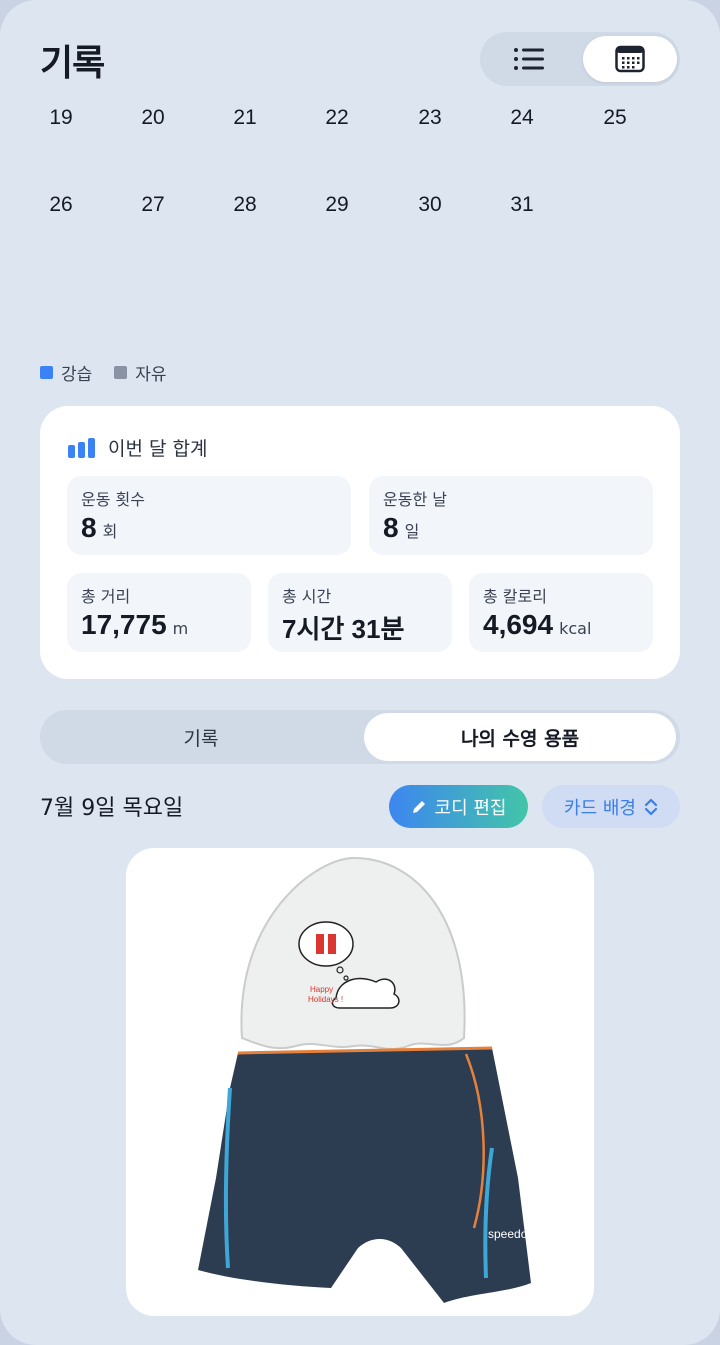 This screenshot has height=1345, width=720. I want to click on stat-unit: 일, so click(412, 531).